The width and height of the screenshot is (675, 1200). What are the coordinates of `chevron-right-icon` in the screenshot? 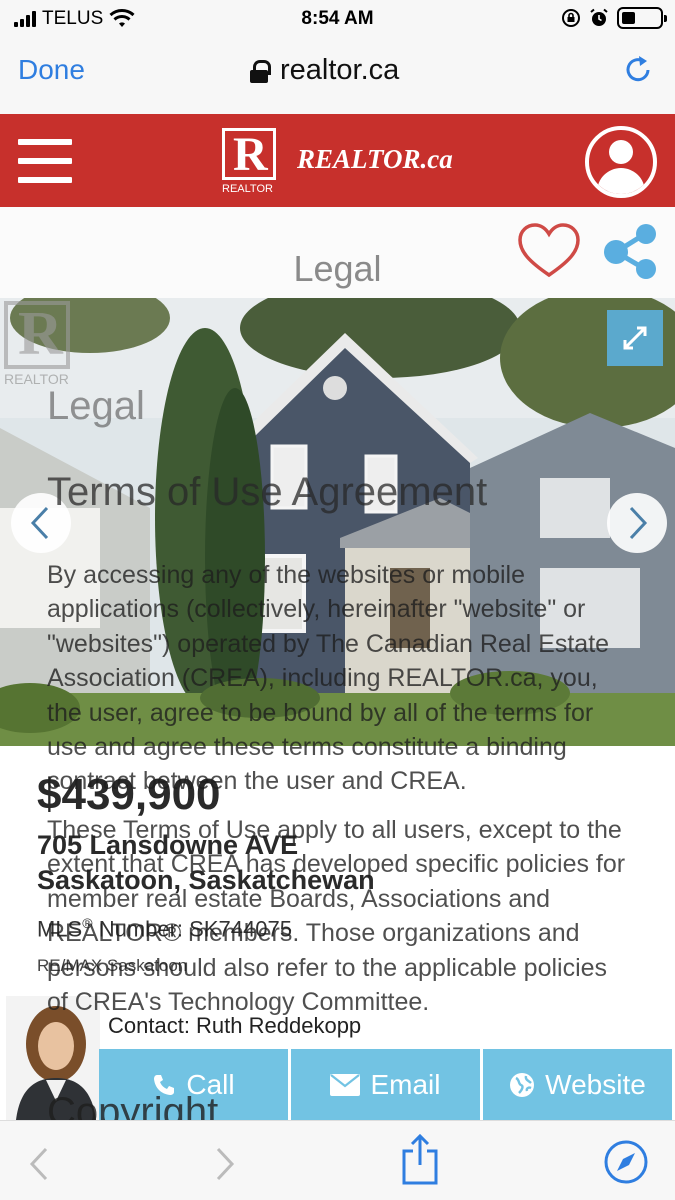 It's located at (638, 523).